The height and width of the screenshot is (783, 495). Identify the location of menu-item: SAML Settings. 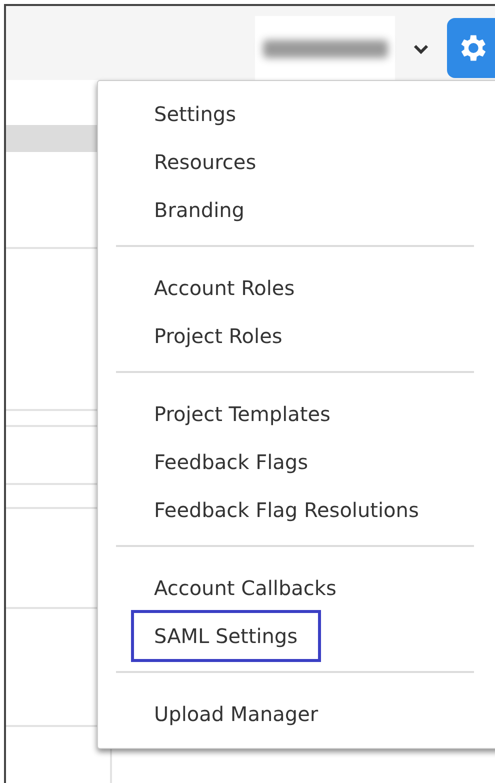
(226, 636).